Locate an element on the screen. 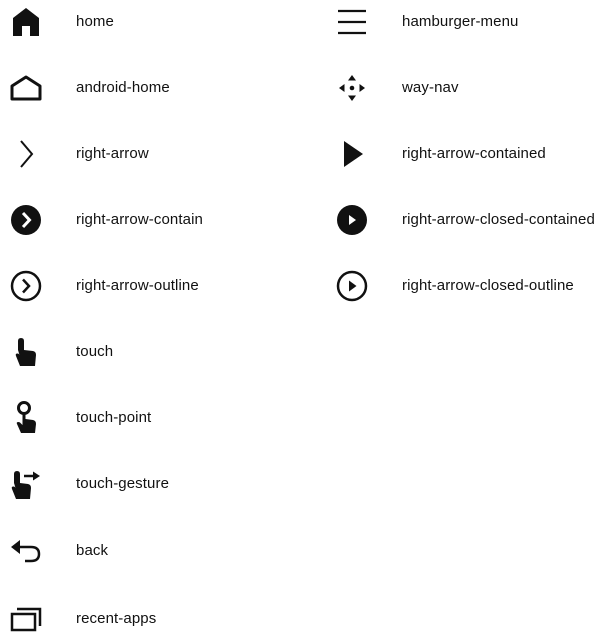 The image size is (615, 639). icon-label: way-nav is located at coordinates (430, 87).